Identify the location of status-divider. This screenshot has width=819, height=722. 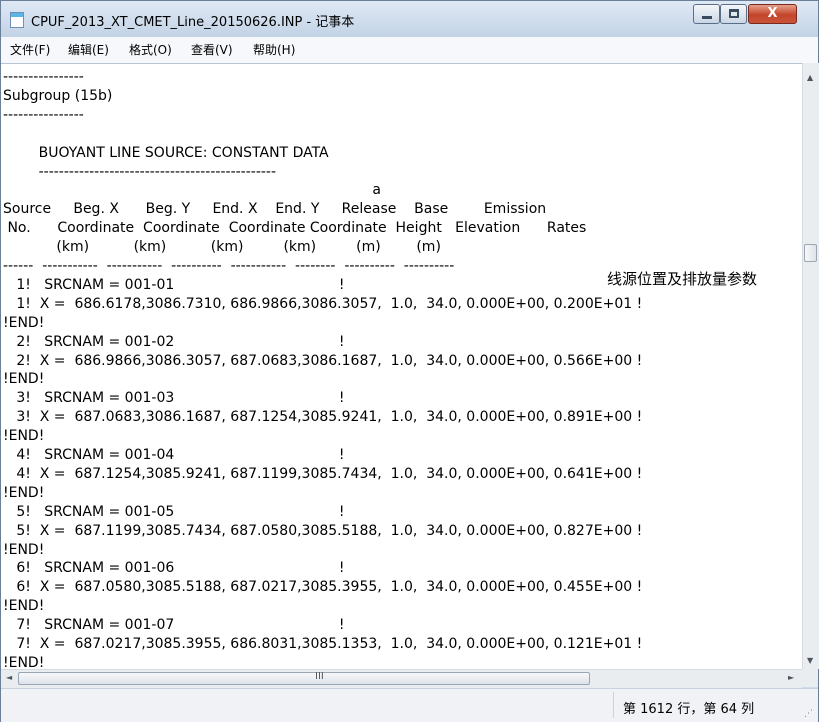
(613, 705).